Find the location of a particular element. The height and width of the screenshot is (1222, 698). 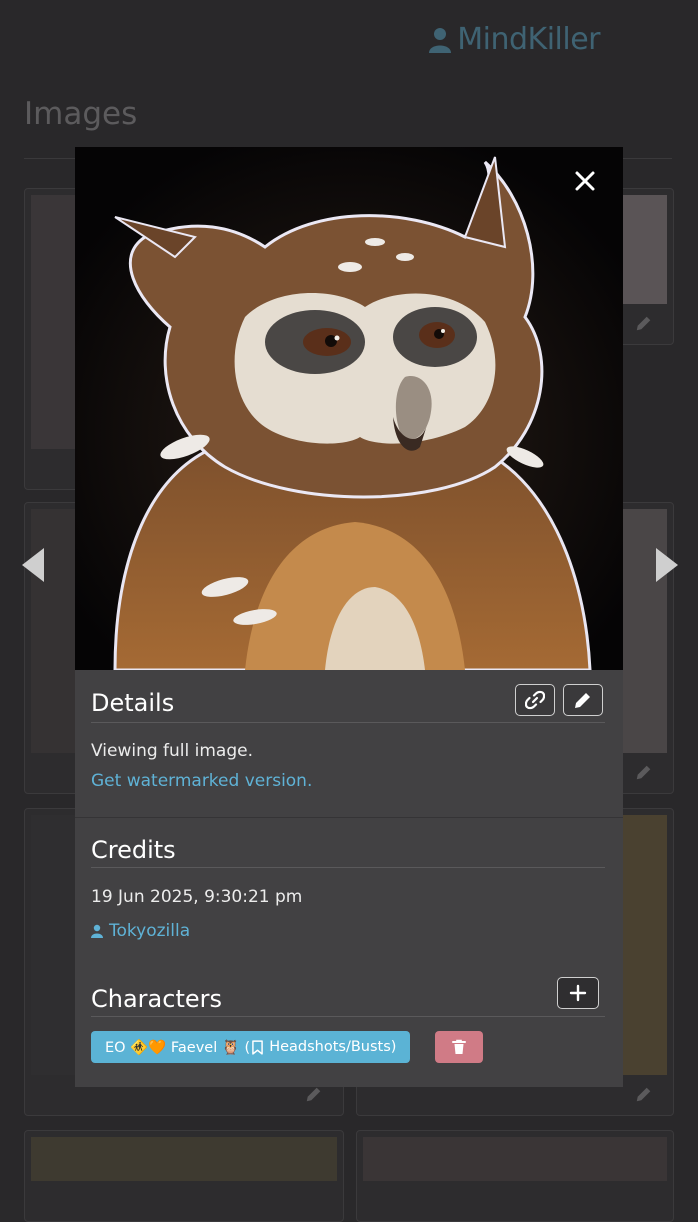

character-tag-label: EO 🚸🧡 Faevel 🦉 ( is located at coordinates (178, 1047).